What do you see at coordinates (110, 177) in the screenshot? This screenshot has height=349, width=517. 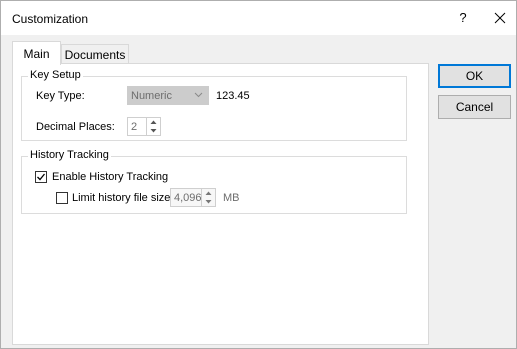 I see `enable-history-label: Enable History Tracking` at bounding box center [110, 177].